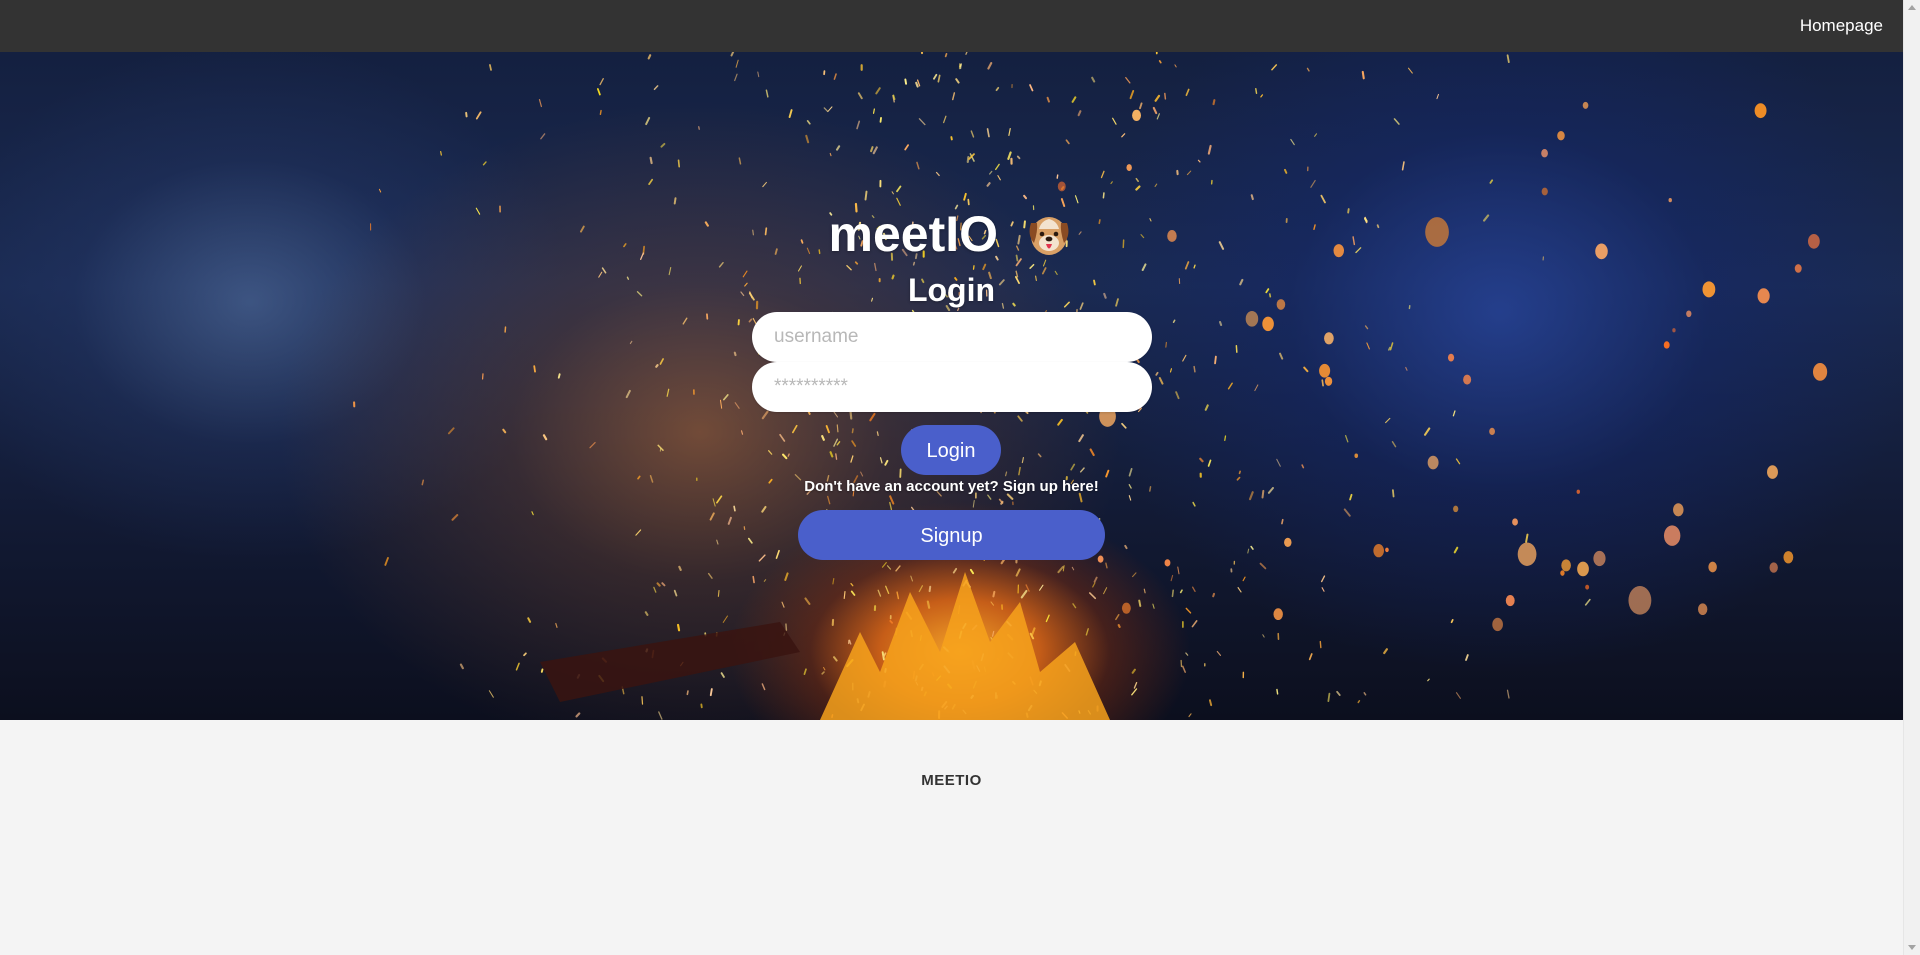  Describe the element at coordinates (1912, 947) in the screenshot. I see `scroll-down-arrow-icon` at that location.